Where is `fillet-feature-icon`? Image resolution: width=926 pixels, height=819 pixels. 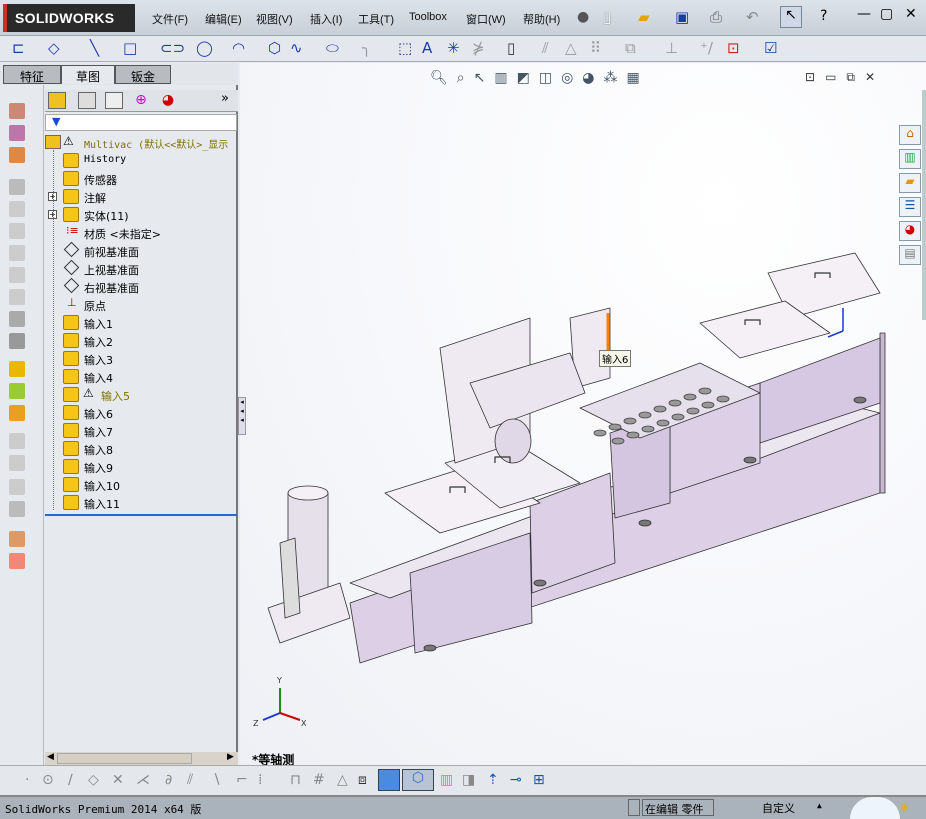
fillet-feature-icon is located at coordinates (17, 253).